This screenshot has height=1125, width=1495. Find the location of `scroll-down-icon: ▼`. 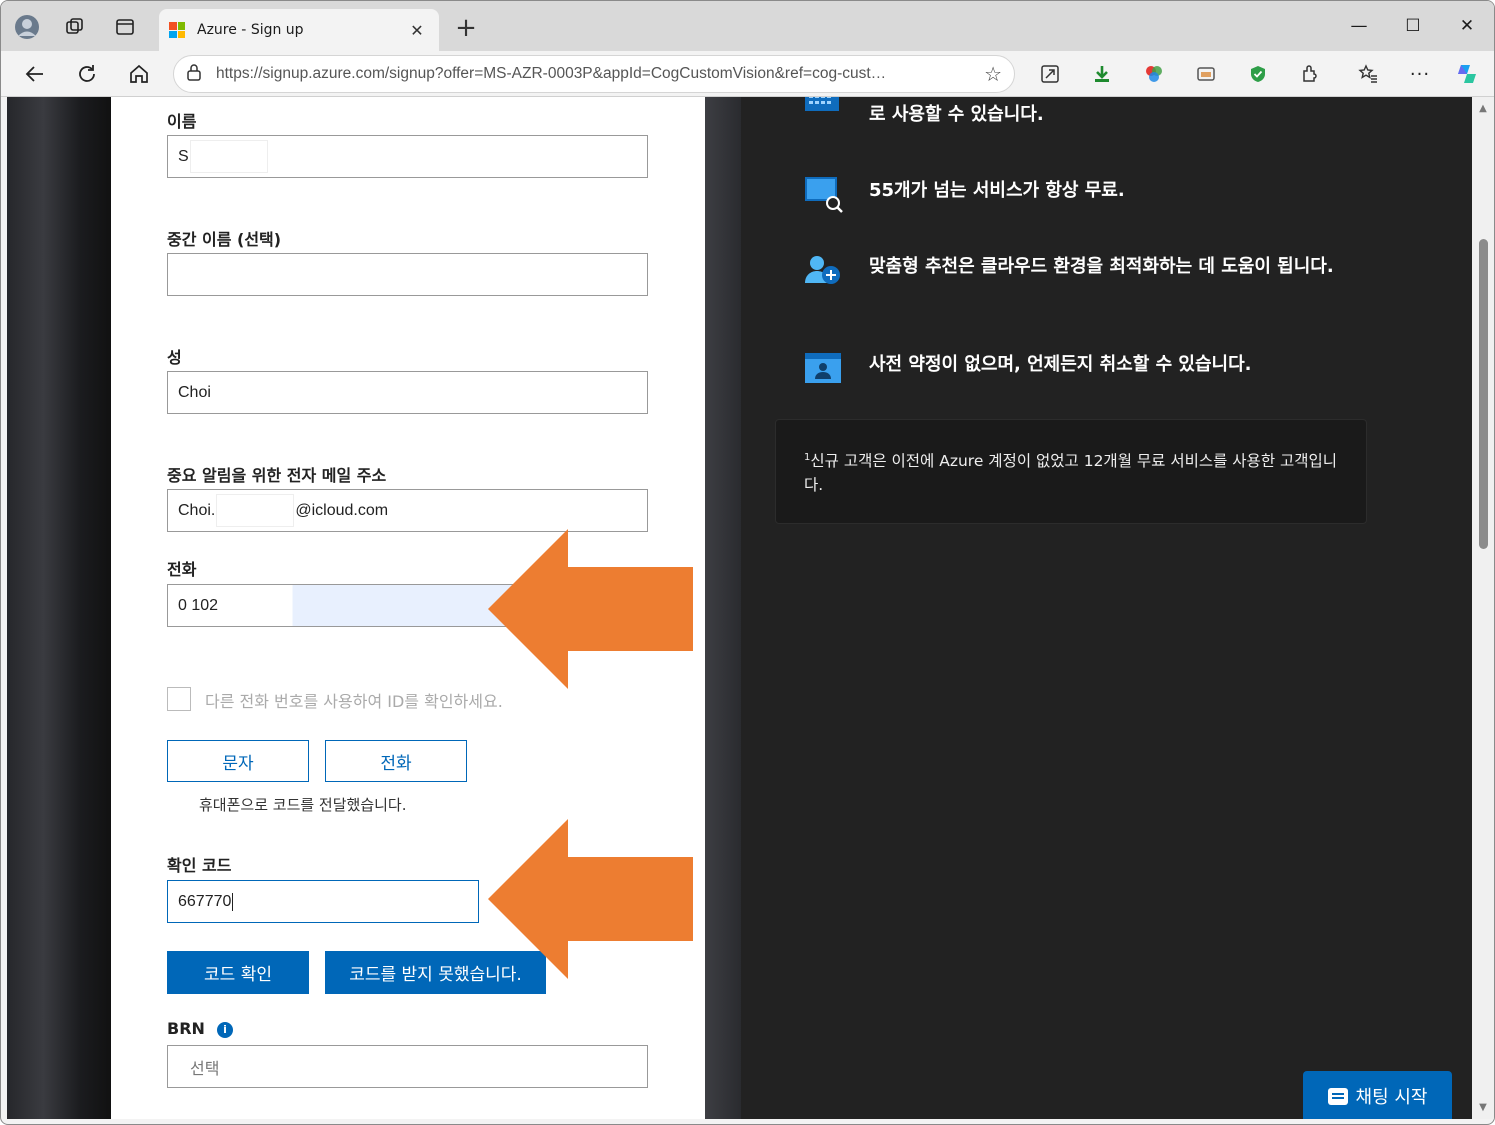

scroll-down-icon: ▼ is located at coordinates (1483, 1107).